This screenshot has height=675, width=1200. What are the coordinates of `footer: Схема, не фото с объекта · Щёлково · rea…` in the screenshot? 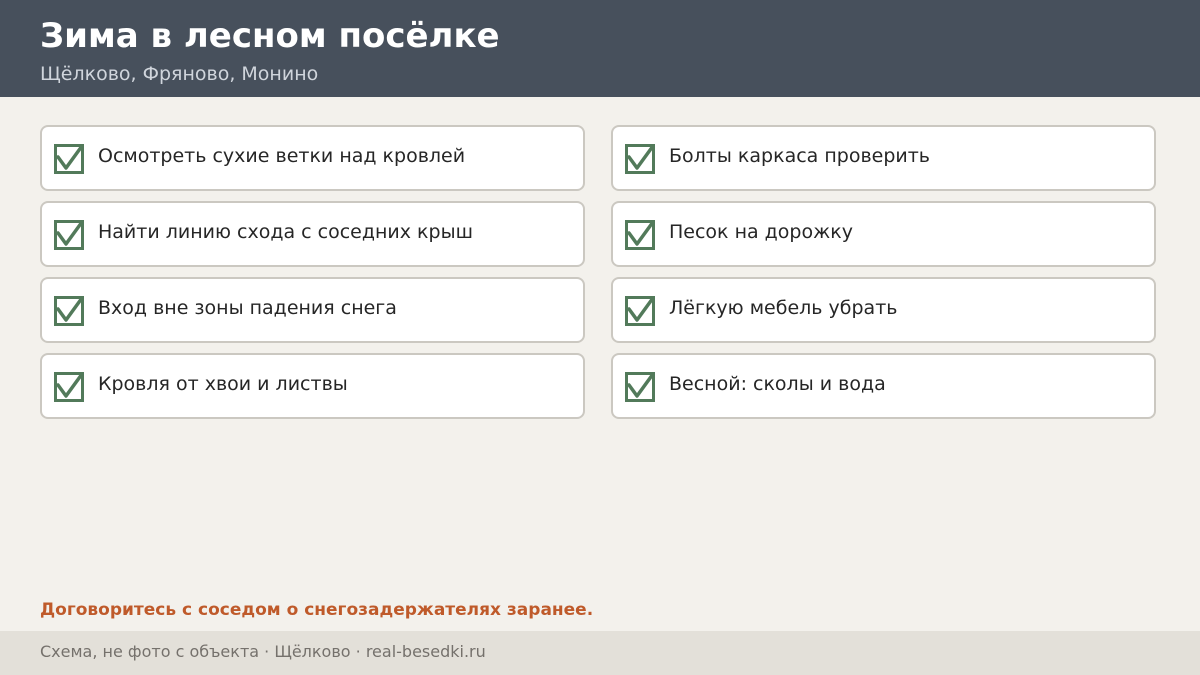 It's located at (600, 653).